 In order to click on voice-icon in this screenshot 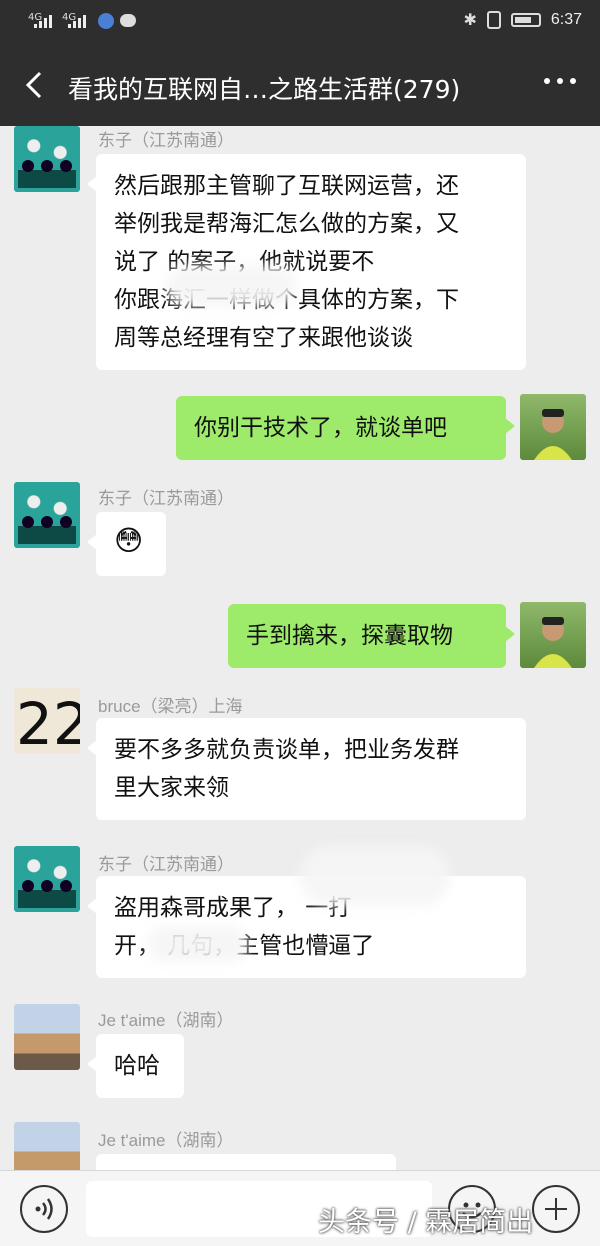, I will do `click(44, 1209)`.